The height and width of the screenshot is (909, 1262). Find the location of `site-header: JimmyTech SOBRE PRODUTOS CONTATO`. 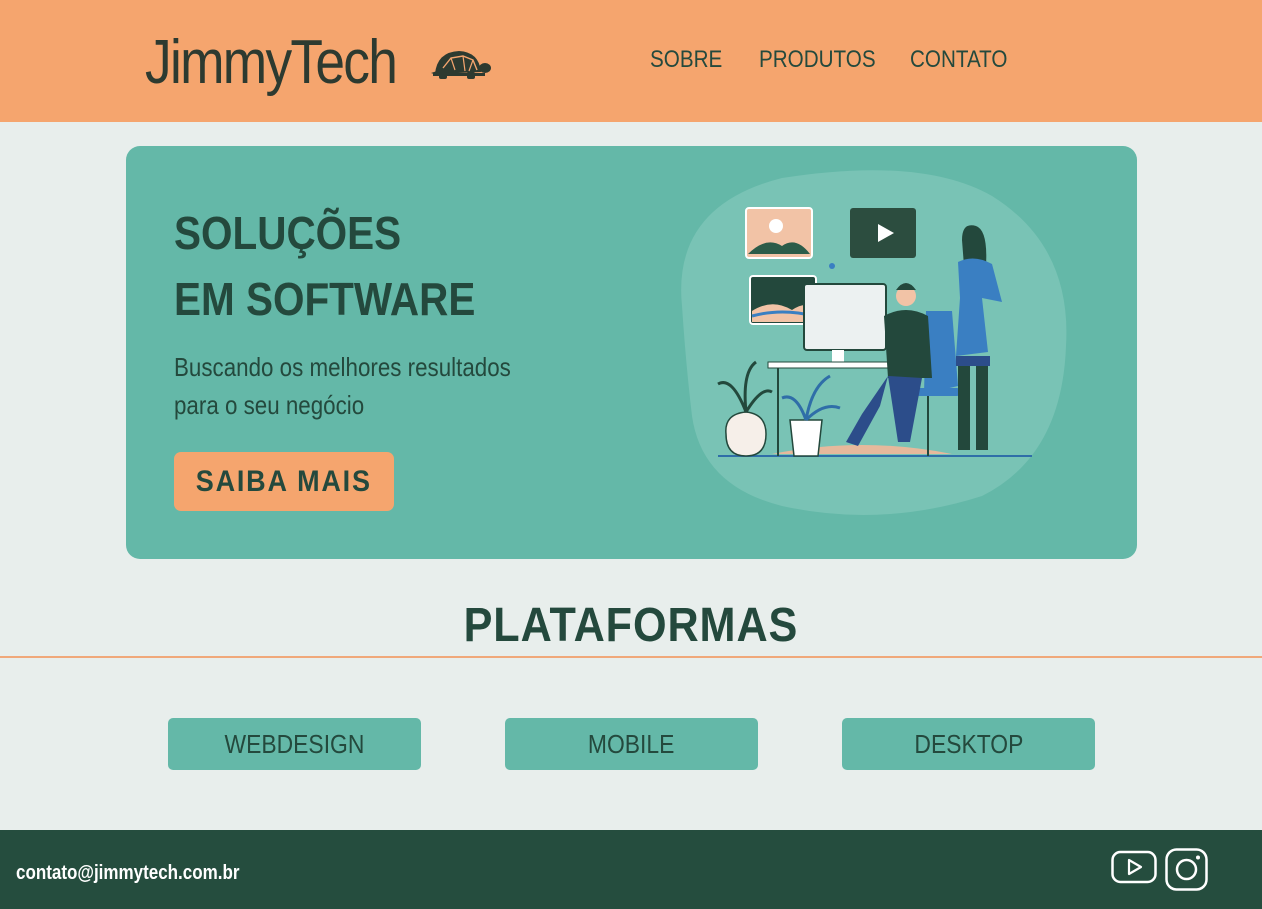

site-header: JimmyTech SOBRE PRODUTOS CONTATO is located at coordinates (631, 61).